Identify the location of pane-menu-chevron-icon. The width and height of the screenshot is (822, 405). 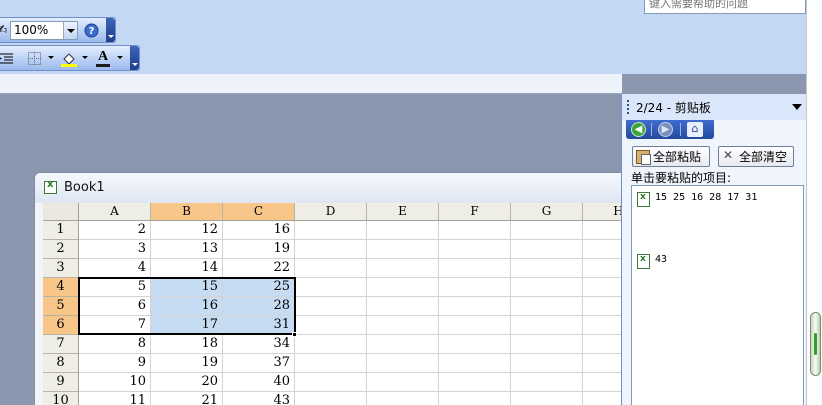
(797, 107).